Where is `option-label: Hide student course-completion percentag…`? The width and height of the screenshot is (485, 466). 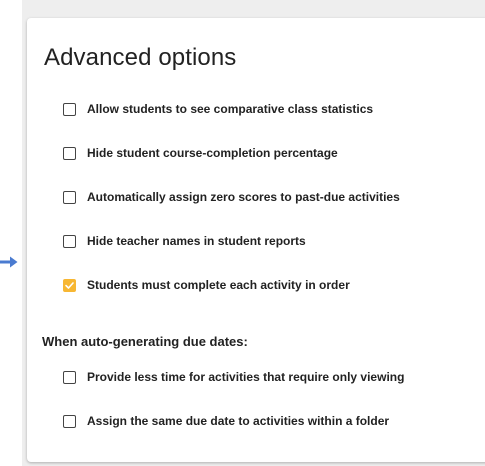
option-label: Hide student course-completion percentag… is located at coordinates (212, 153).